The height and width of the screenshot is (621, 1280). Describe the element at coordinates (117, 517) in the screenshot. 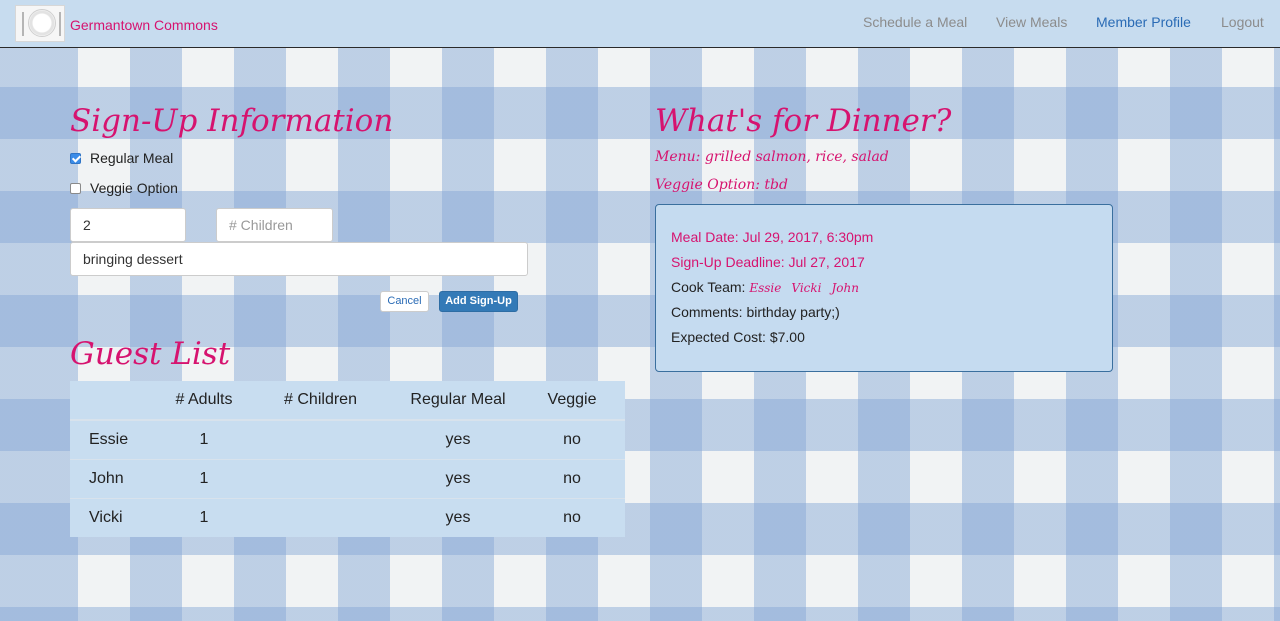

I see `guest-name: Vicki` at that location.